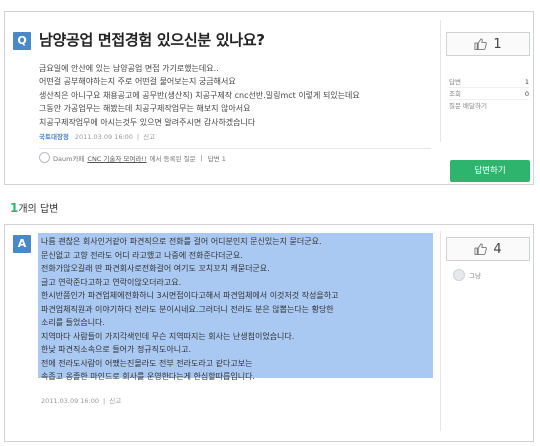 This screenshot has width=540, height=446. Describe the element at coordinates (38, 209) in the screenshot. I see `answer-count-label: 개의 답변` at that location.